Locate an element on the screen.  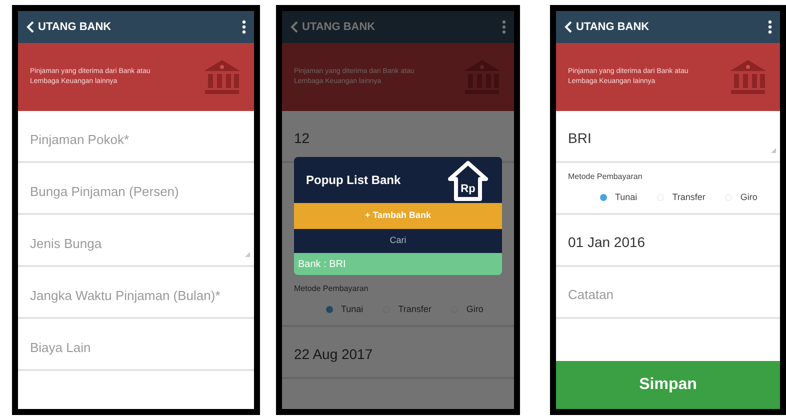
add-bank-button: + Tambah Bank is located at coordinates (398, 216).